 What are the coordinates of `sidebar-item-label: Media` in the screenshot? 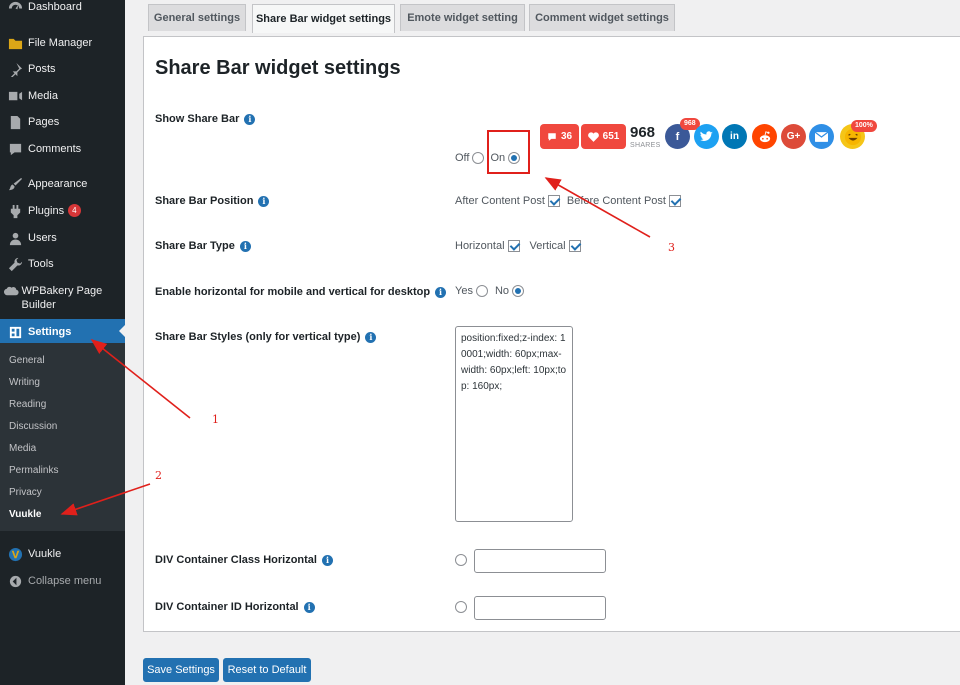 It's located at (43, 96).